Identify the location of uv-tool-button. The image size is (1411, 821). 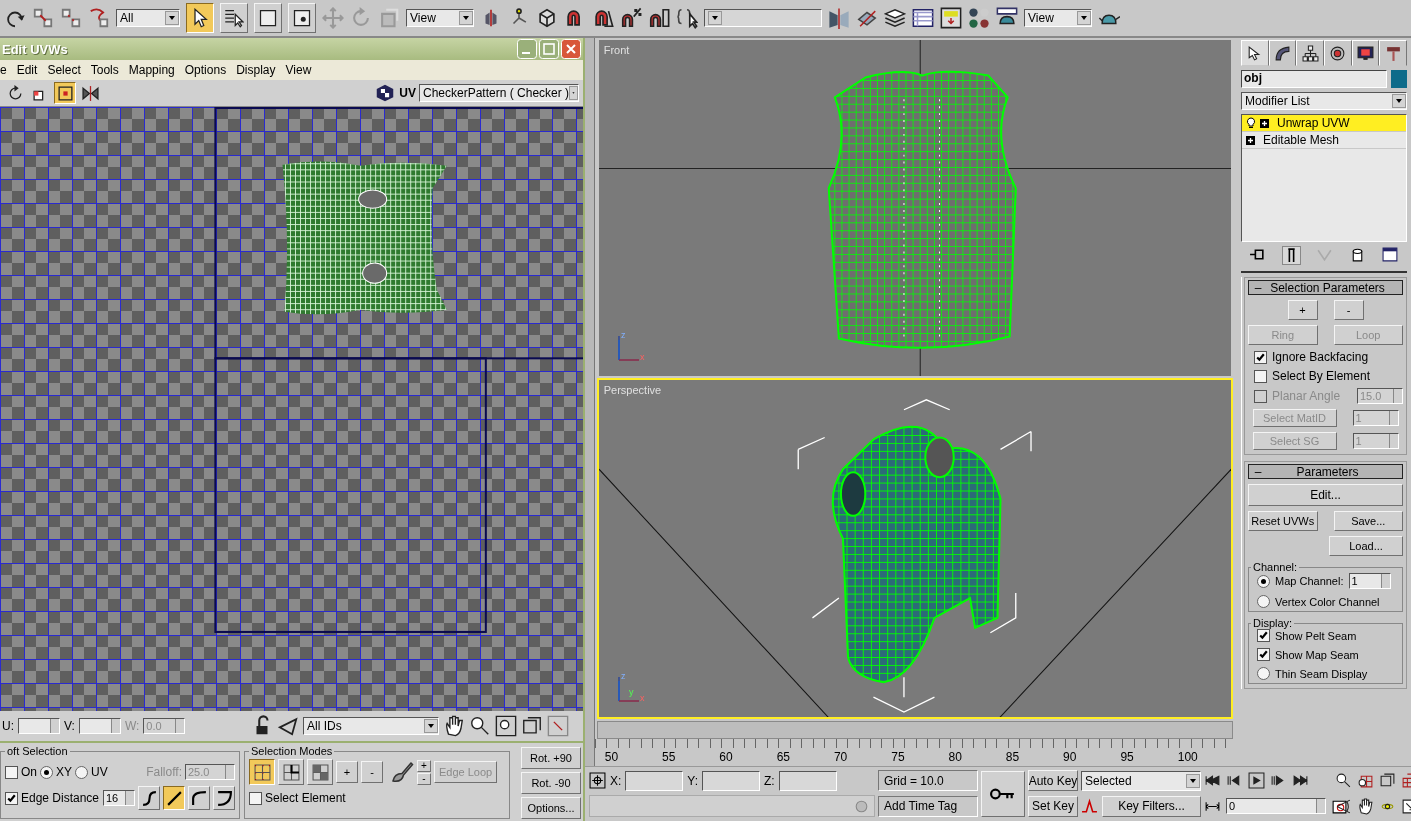
(65, 93).